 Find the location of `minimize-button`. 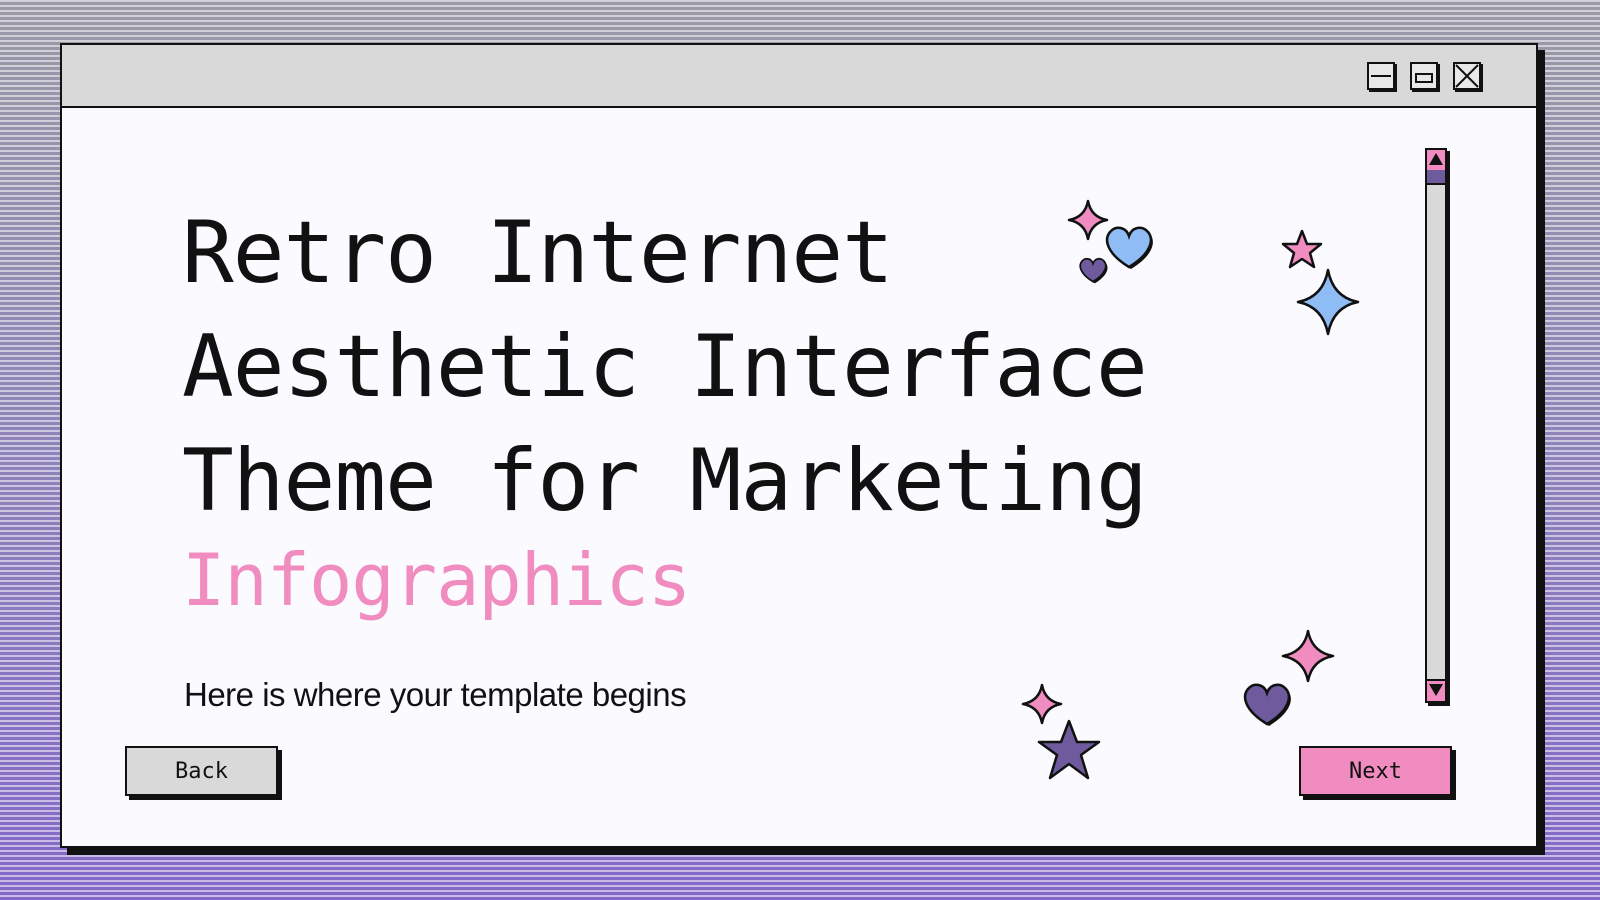

minimize-button is located at coordinates (1381, 76).